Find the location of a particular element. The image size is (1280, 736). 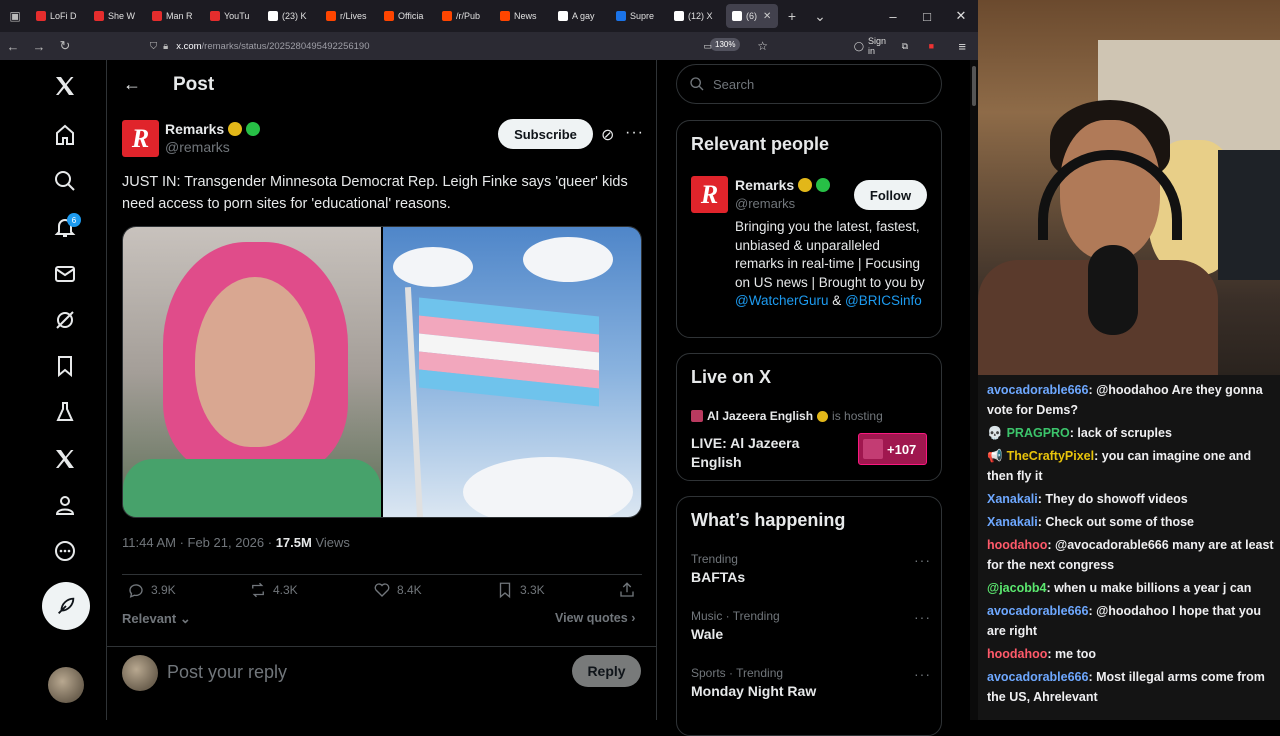

follow-button: Follow is located at coordinates (890, 195).